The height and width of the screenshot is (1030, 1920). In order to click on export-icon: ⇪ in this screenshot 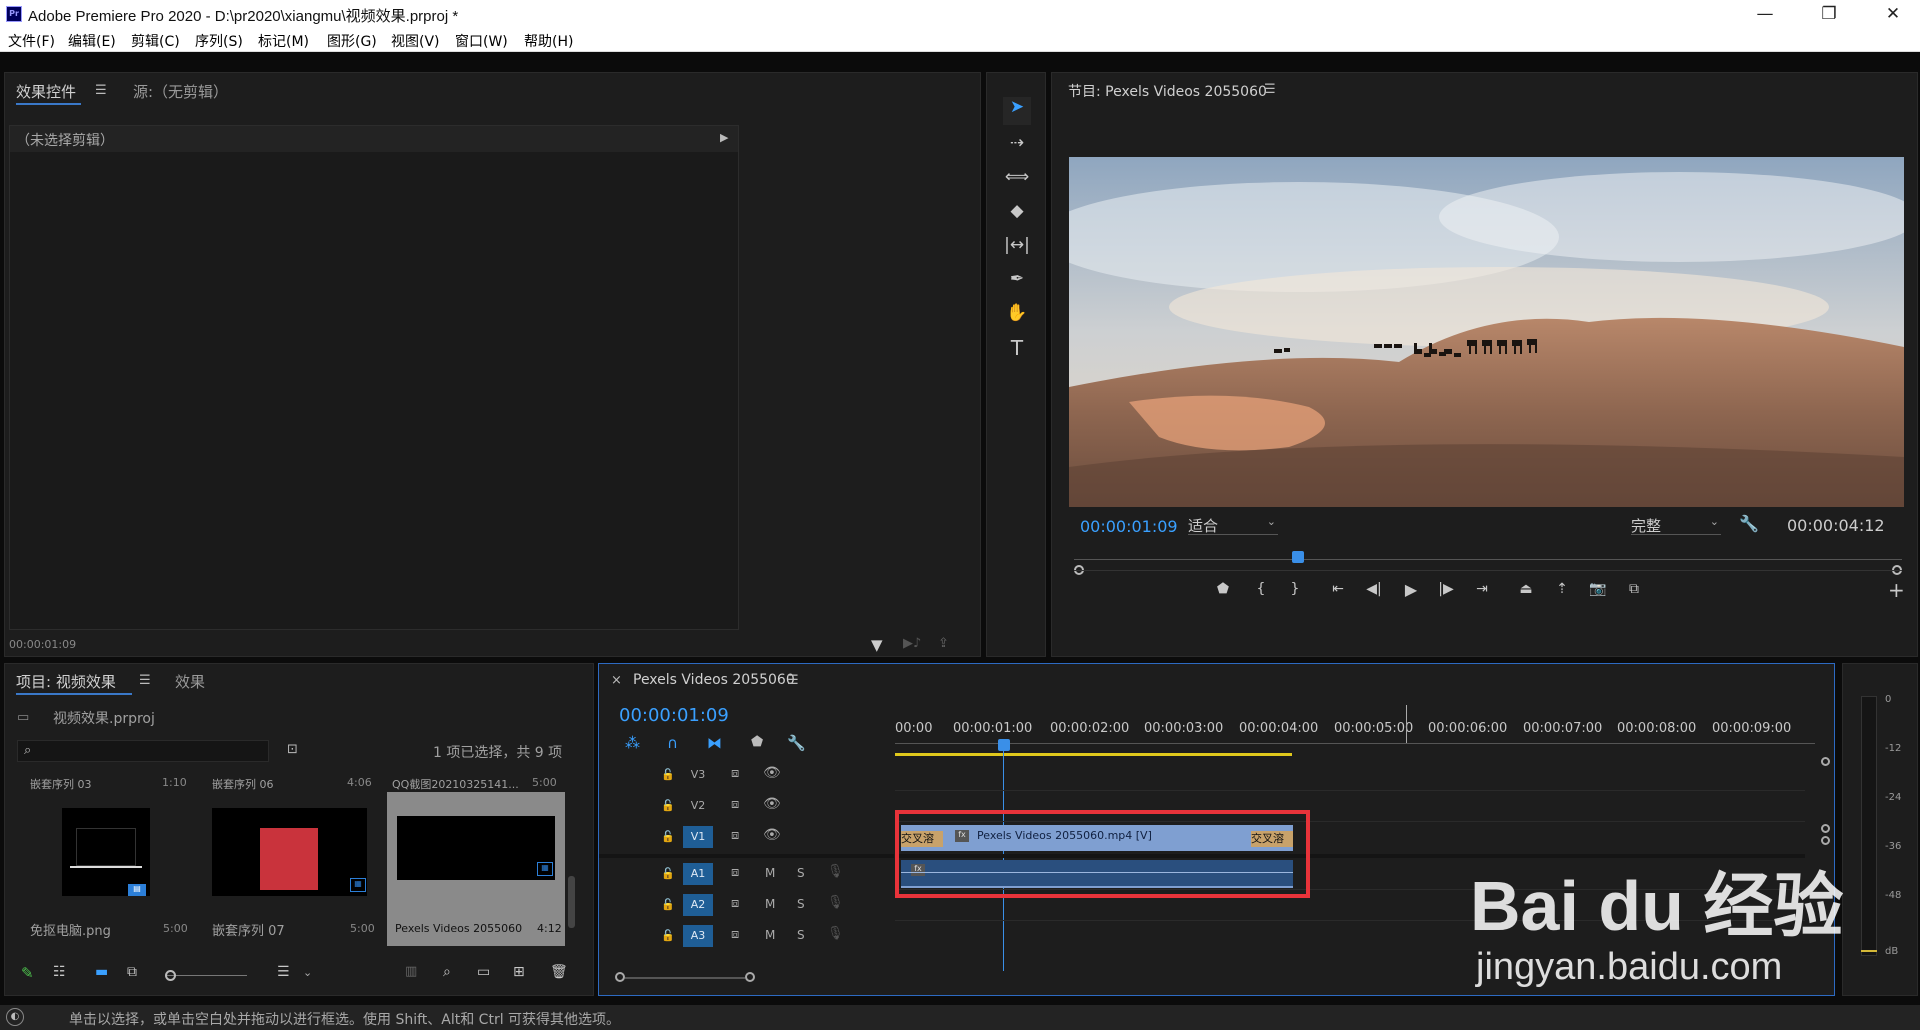, I will do `click(943, 643)`.